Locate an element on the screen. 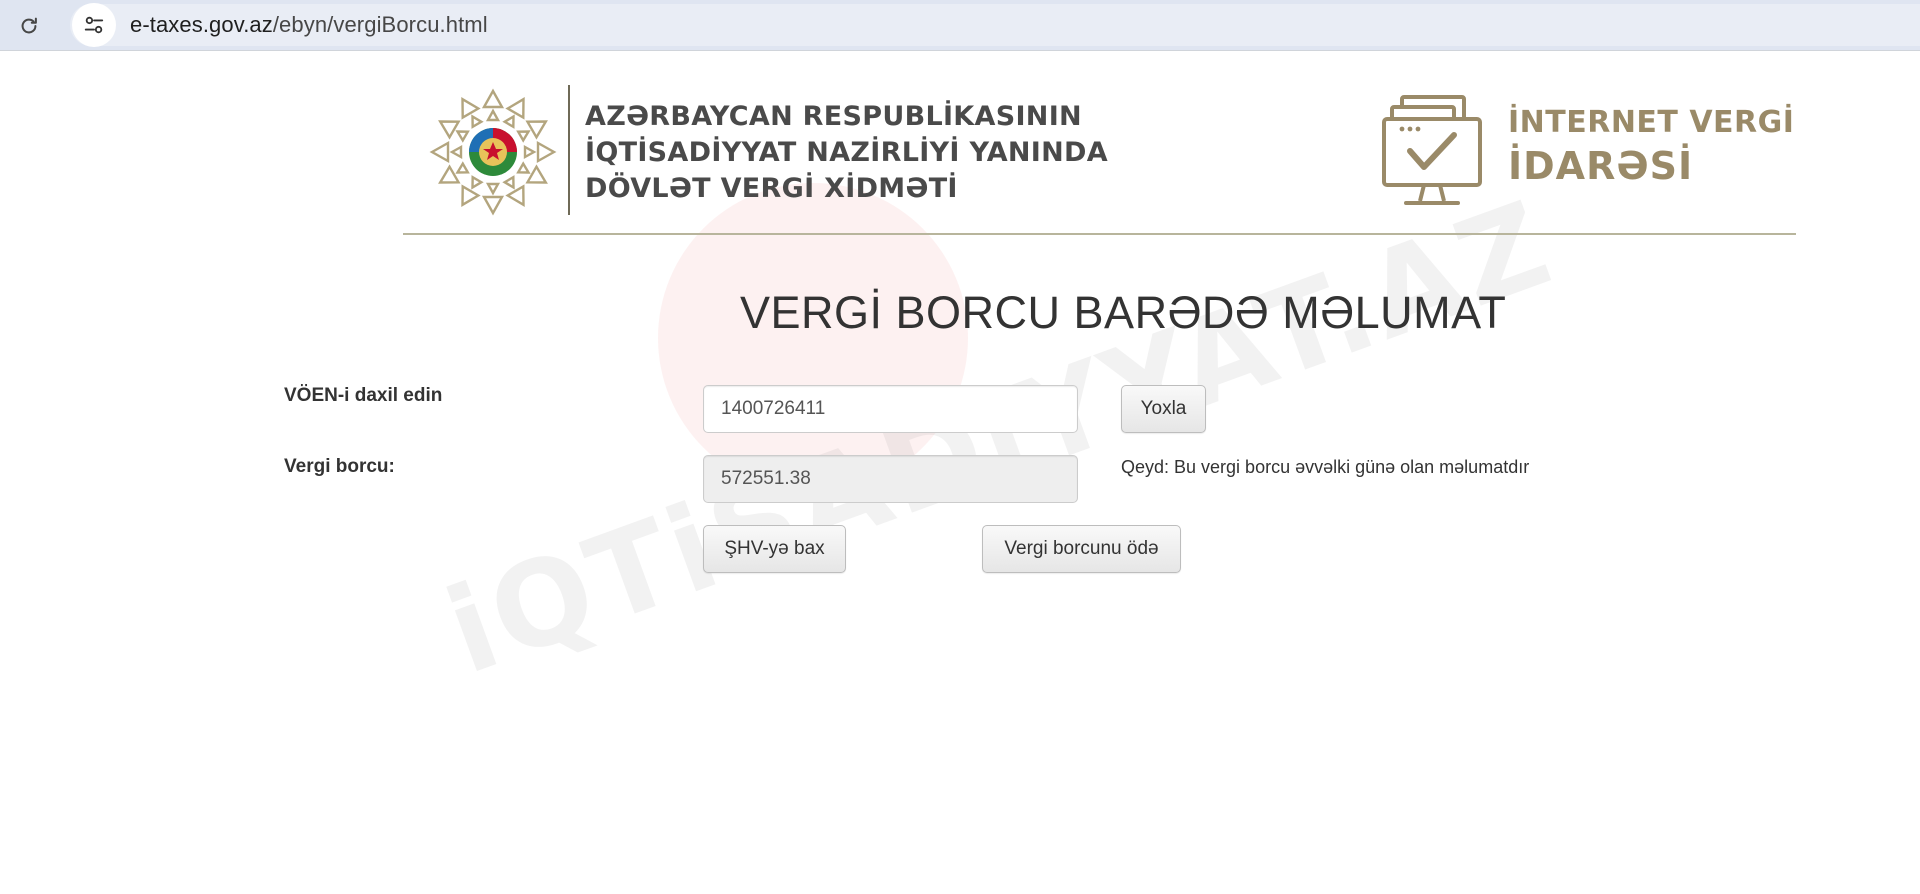 This screenshot has height=894, width=1920. ivi-logo-line-1: İNTERNET VERGİ is located at coordinates (1651, 122).